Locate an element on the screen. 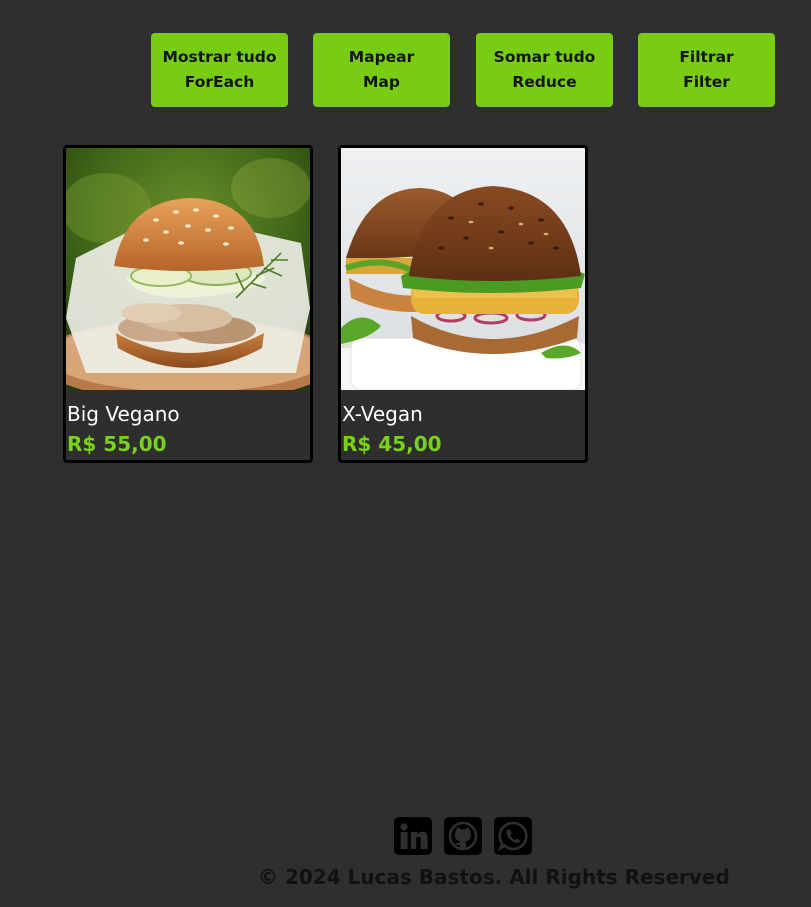  button-sublabel: Map is located at coordinates (381, 82).